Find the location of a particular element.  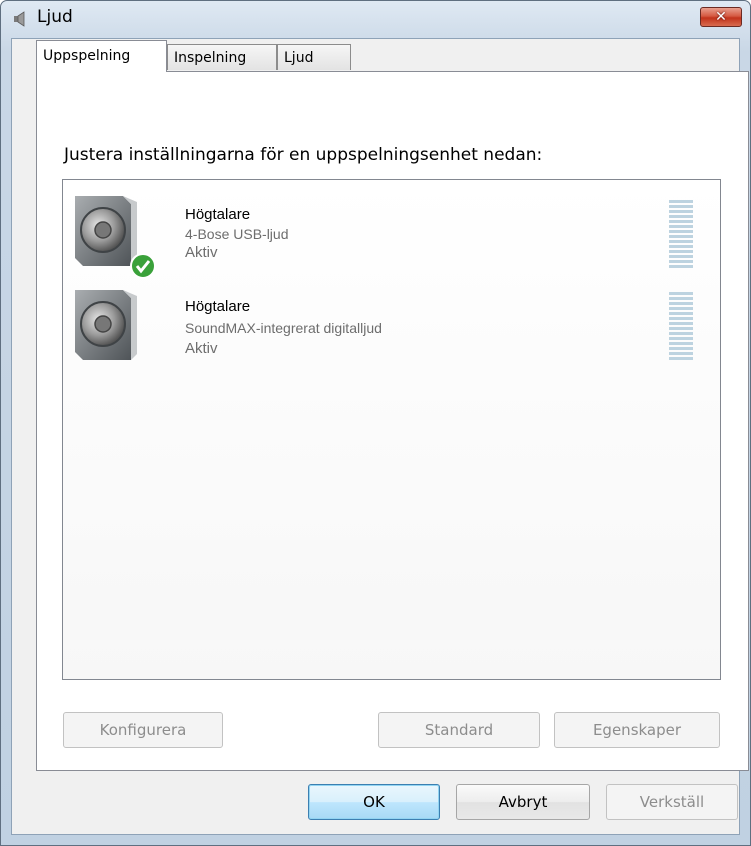

list-item: Högtalare 4-Bose USB-ljud Aktiv is located at coordinates (391, 231).